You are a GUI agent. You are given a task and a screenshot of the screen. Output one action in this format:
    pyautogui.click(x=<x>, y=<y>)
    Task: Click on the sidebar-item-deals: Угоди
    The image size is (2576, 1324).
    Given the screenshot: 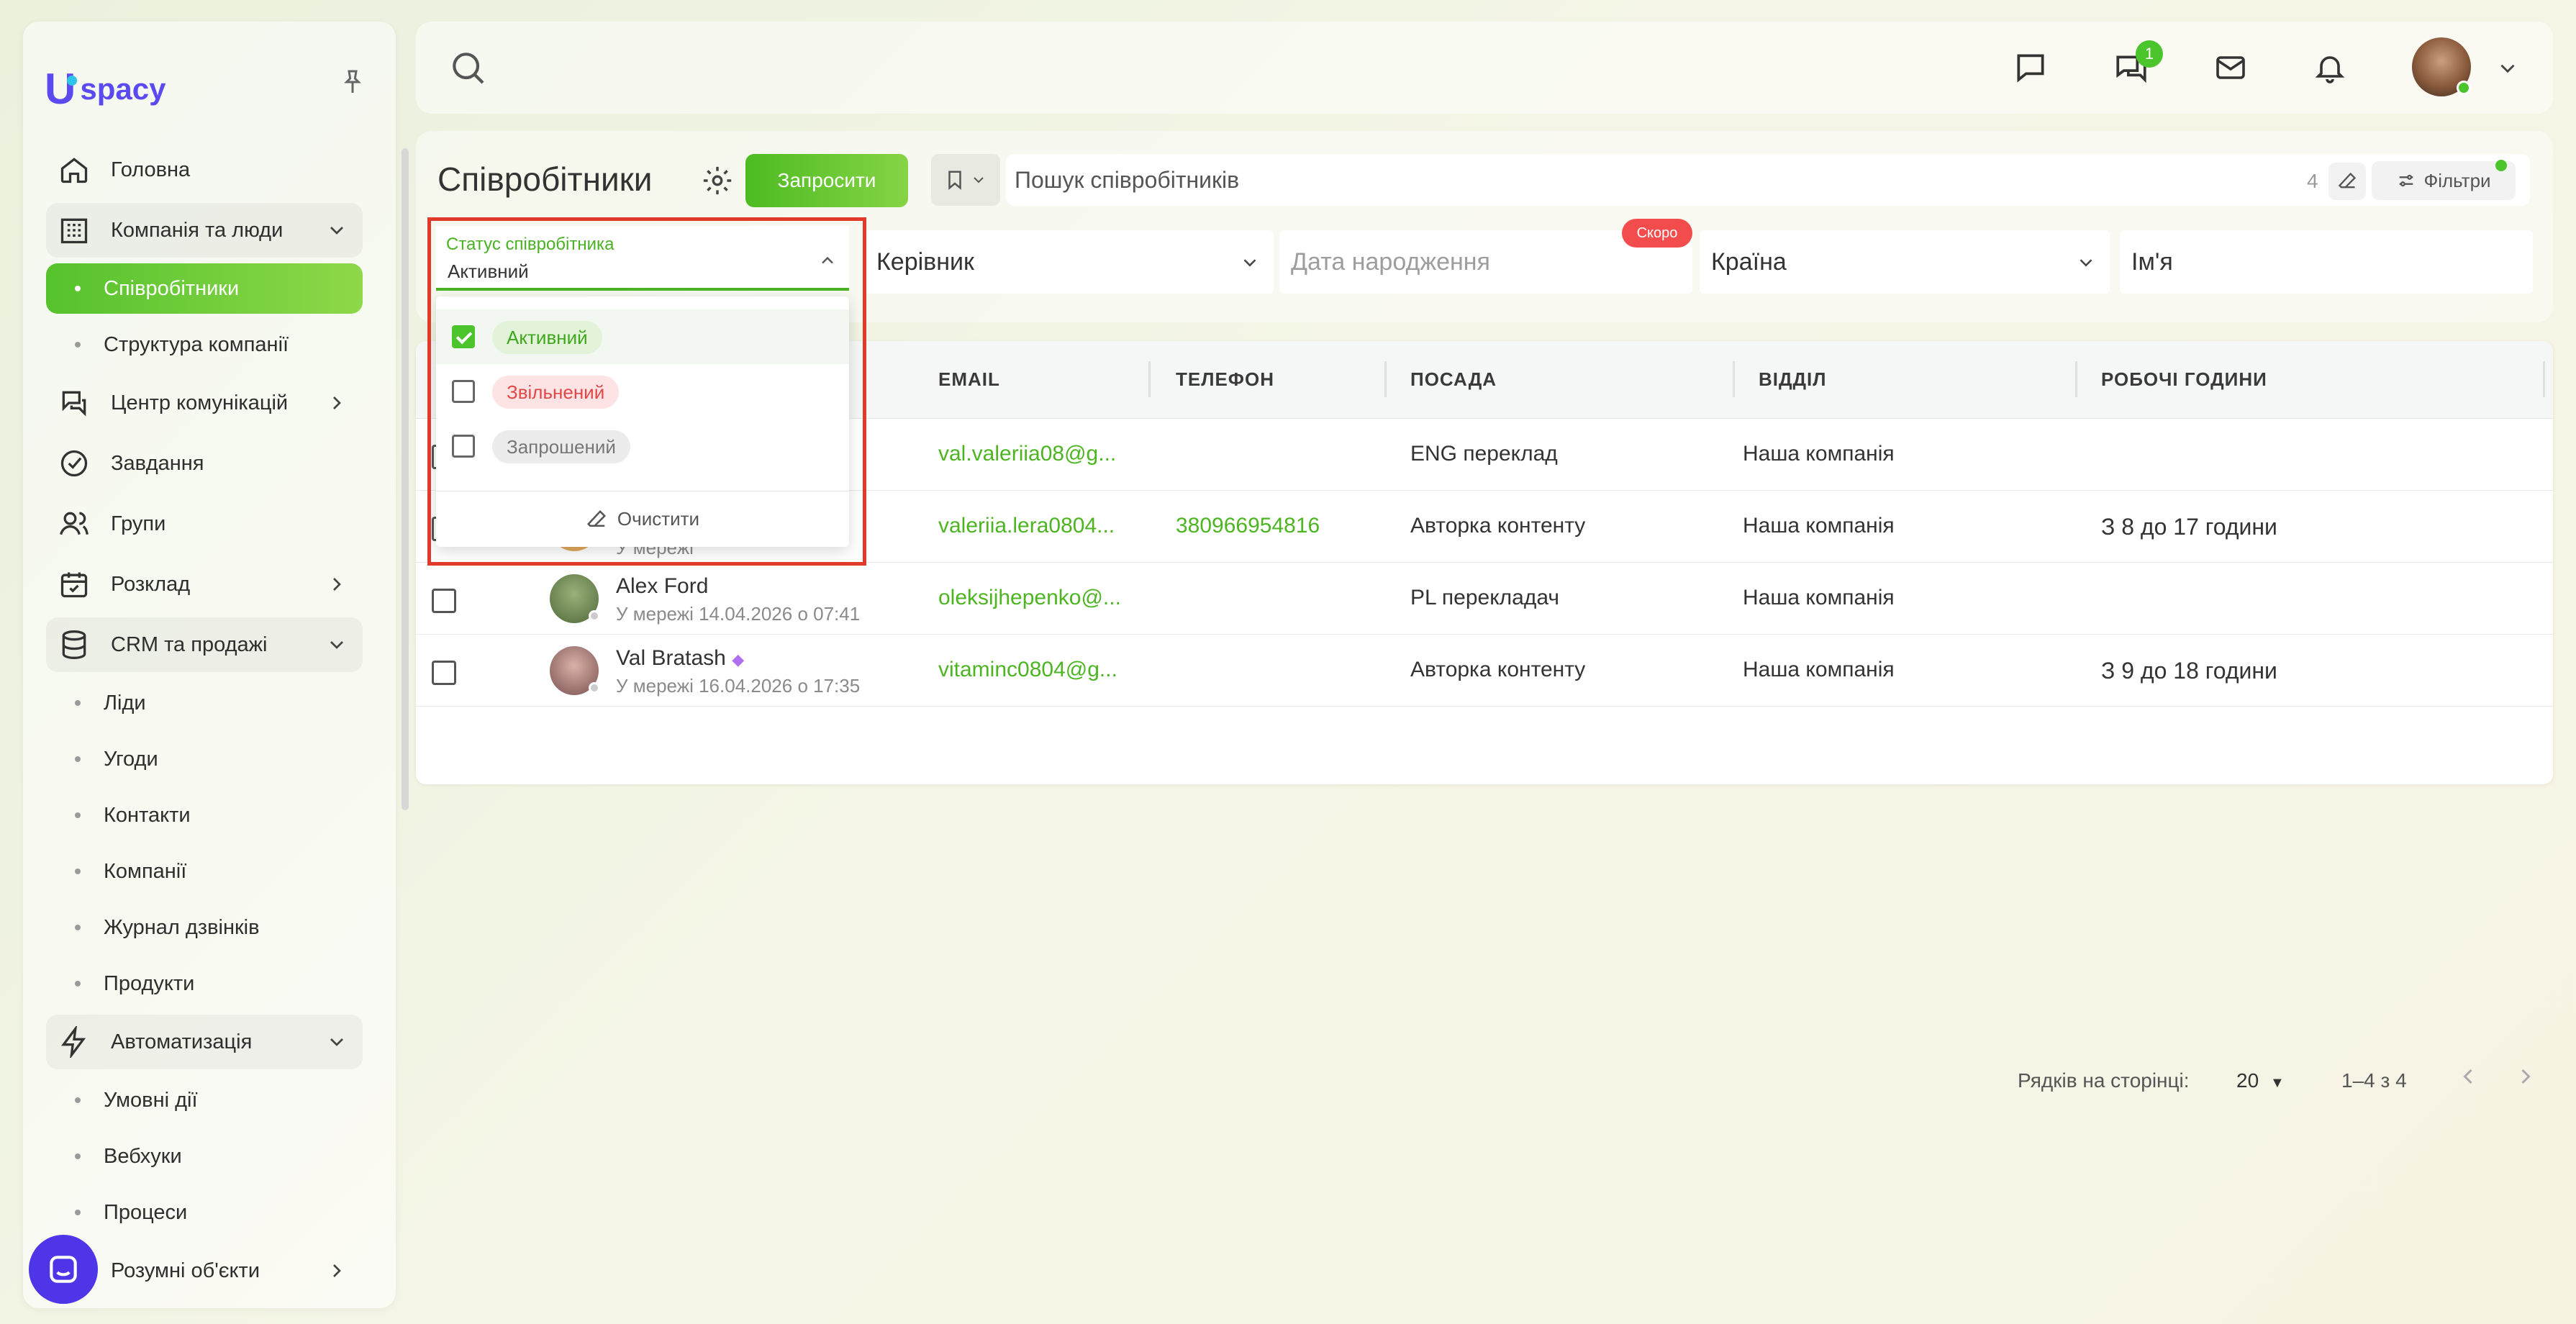 What is the action you would take?
    pyautogui.click(x=204, y=759)
    